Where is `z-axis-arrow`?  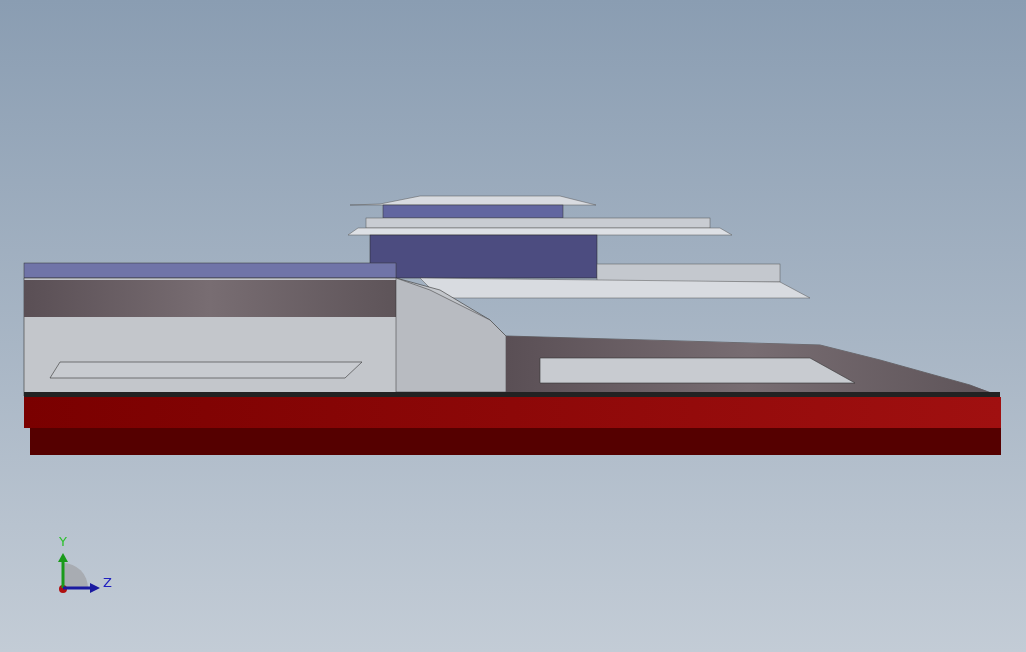
z-axis-arrow is located at coordinates (81, 588).